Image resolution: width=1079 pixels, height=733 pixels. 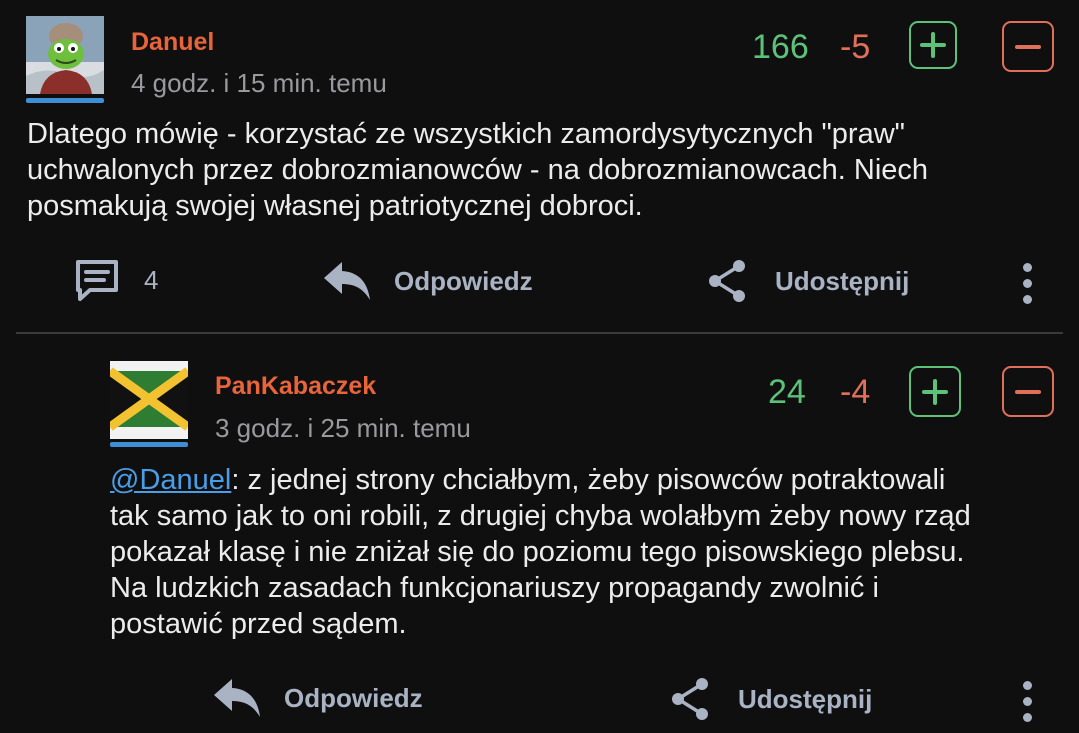 I want to click on body-line: postawić przed sądem., so click(x=258, y=624).